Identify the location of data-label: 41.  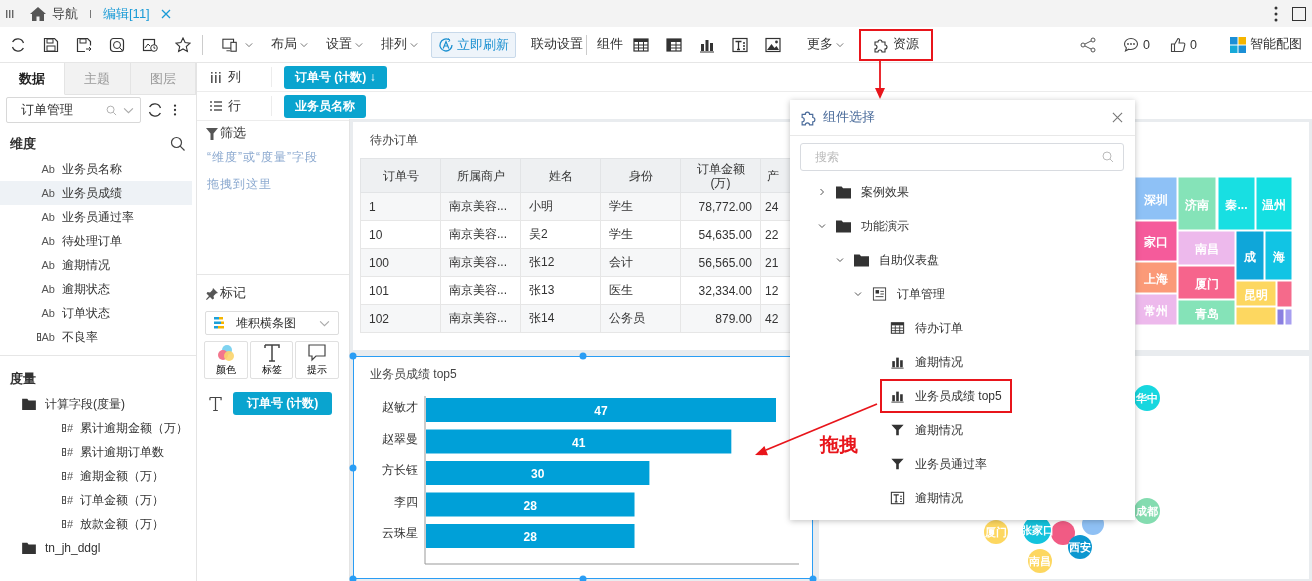
(579, 442).